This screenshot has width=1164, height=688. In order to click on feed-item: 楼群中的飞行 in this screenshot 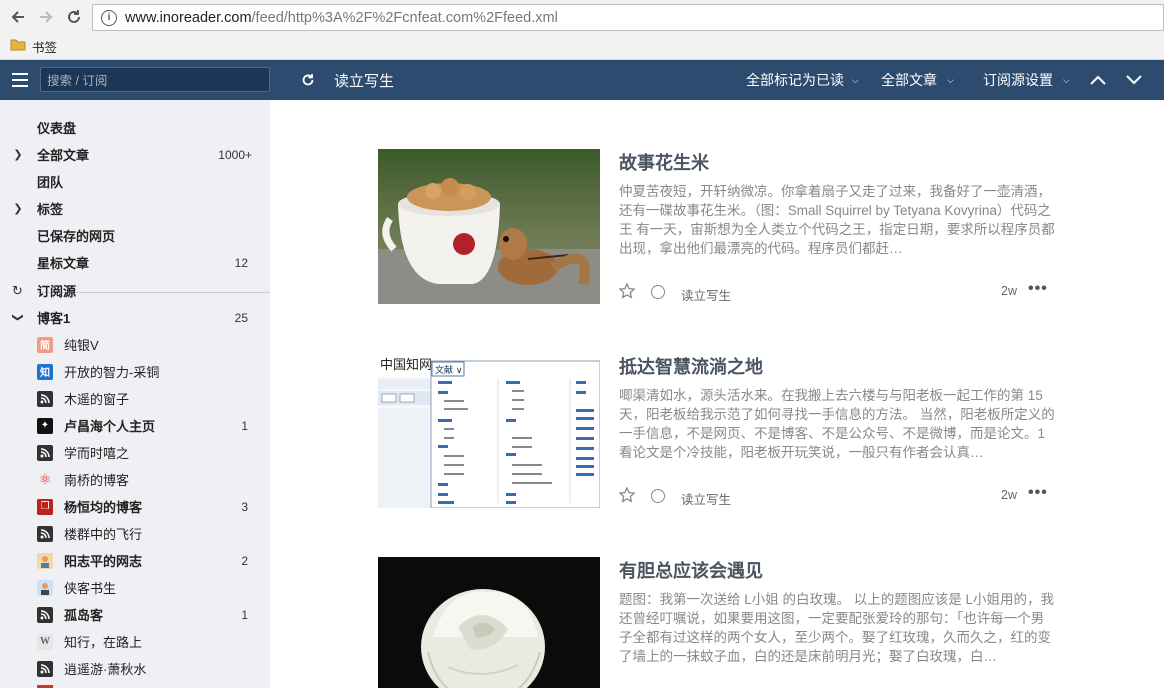, I will do `click(135, 533)`.